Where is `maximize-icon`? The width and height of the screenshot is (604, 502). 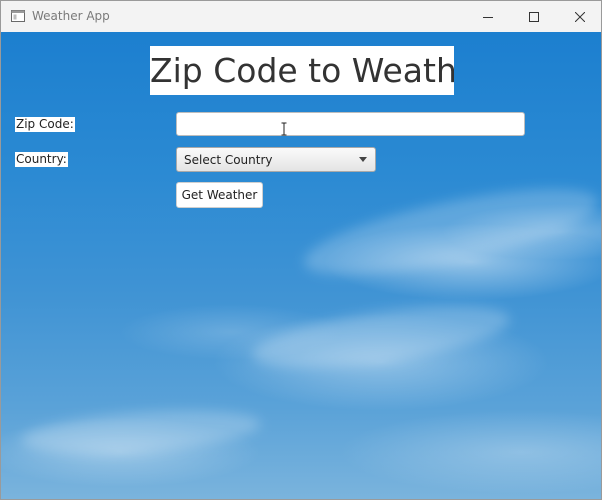
maximize-icon is located at coordinates (534, 16).